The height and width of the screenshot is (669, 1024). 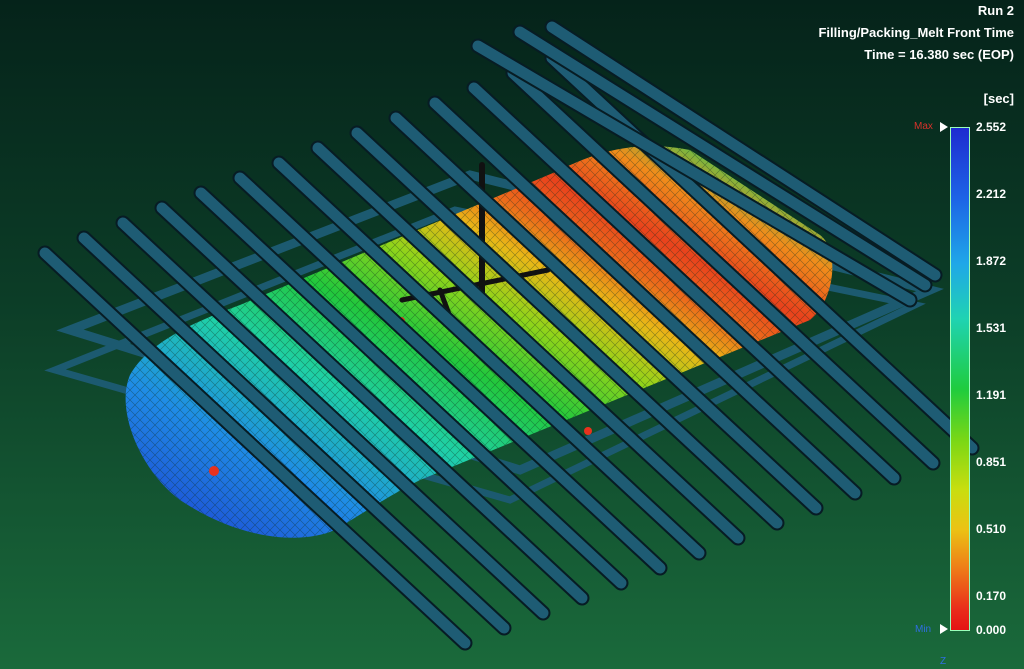 What do you see at coordinates (923, 126) in the screenshot?
I see `legend-max-label: Max` at bounding box center [923, 126].